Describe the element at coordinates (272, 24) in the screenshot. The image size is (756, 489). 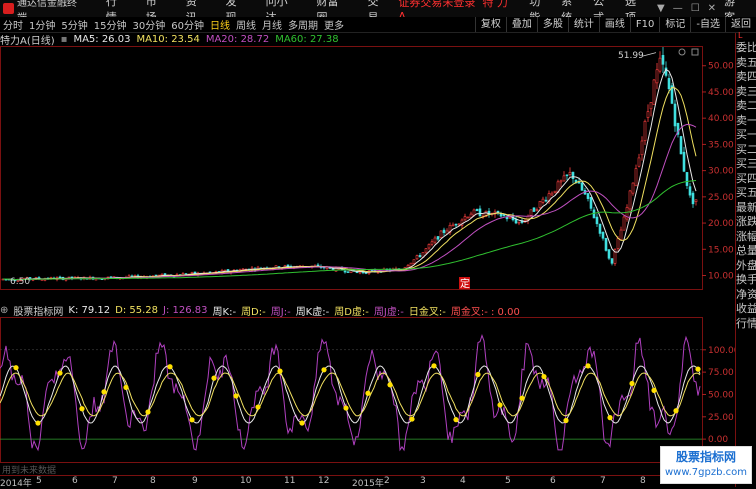
I see `period-monthly: 月线` at that location.